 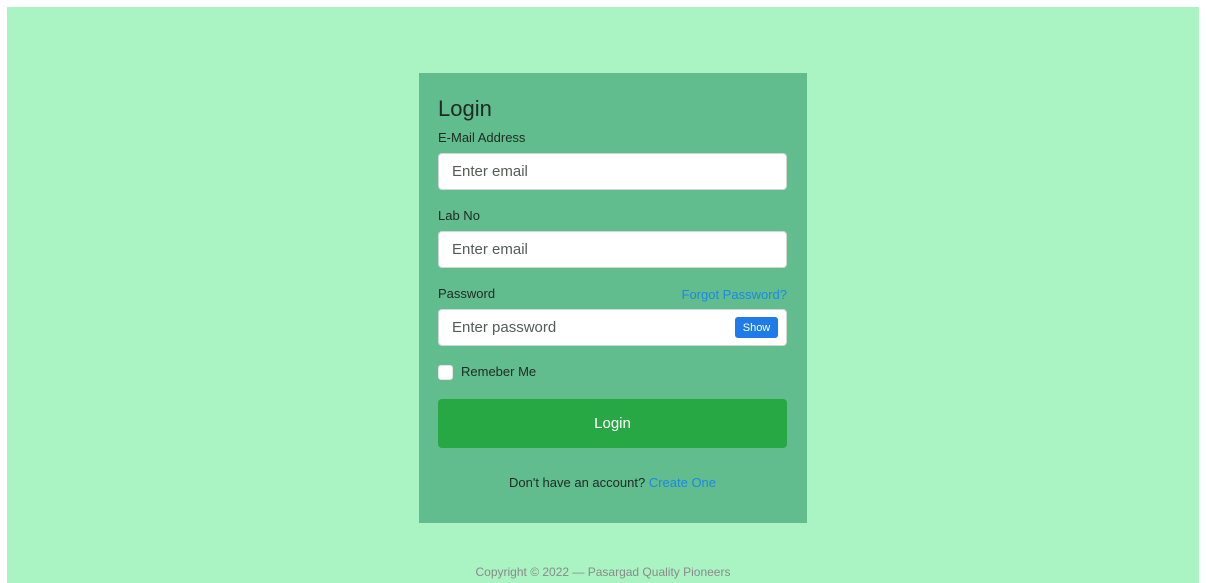 I want to click on create-account-link: Create One, so click(x=682, y=482).